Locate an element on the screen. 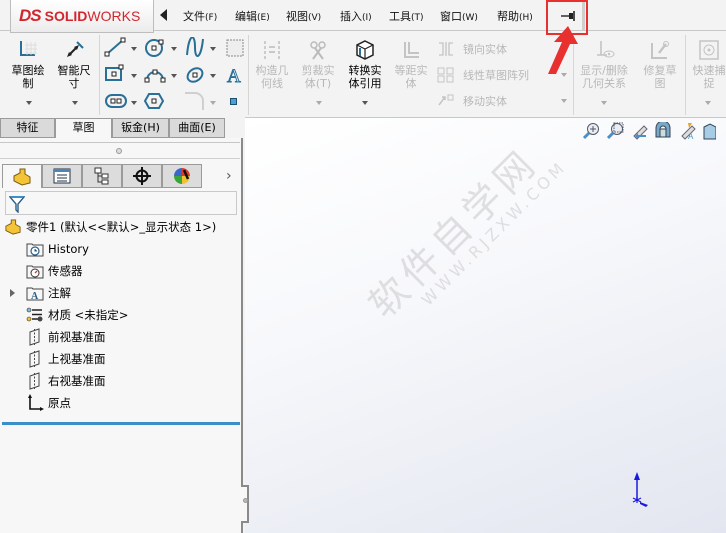  construction-geometry-button: 构造几 何线 is located at coordinates (272, 64).